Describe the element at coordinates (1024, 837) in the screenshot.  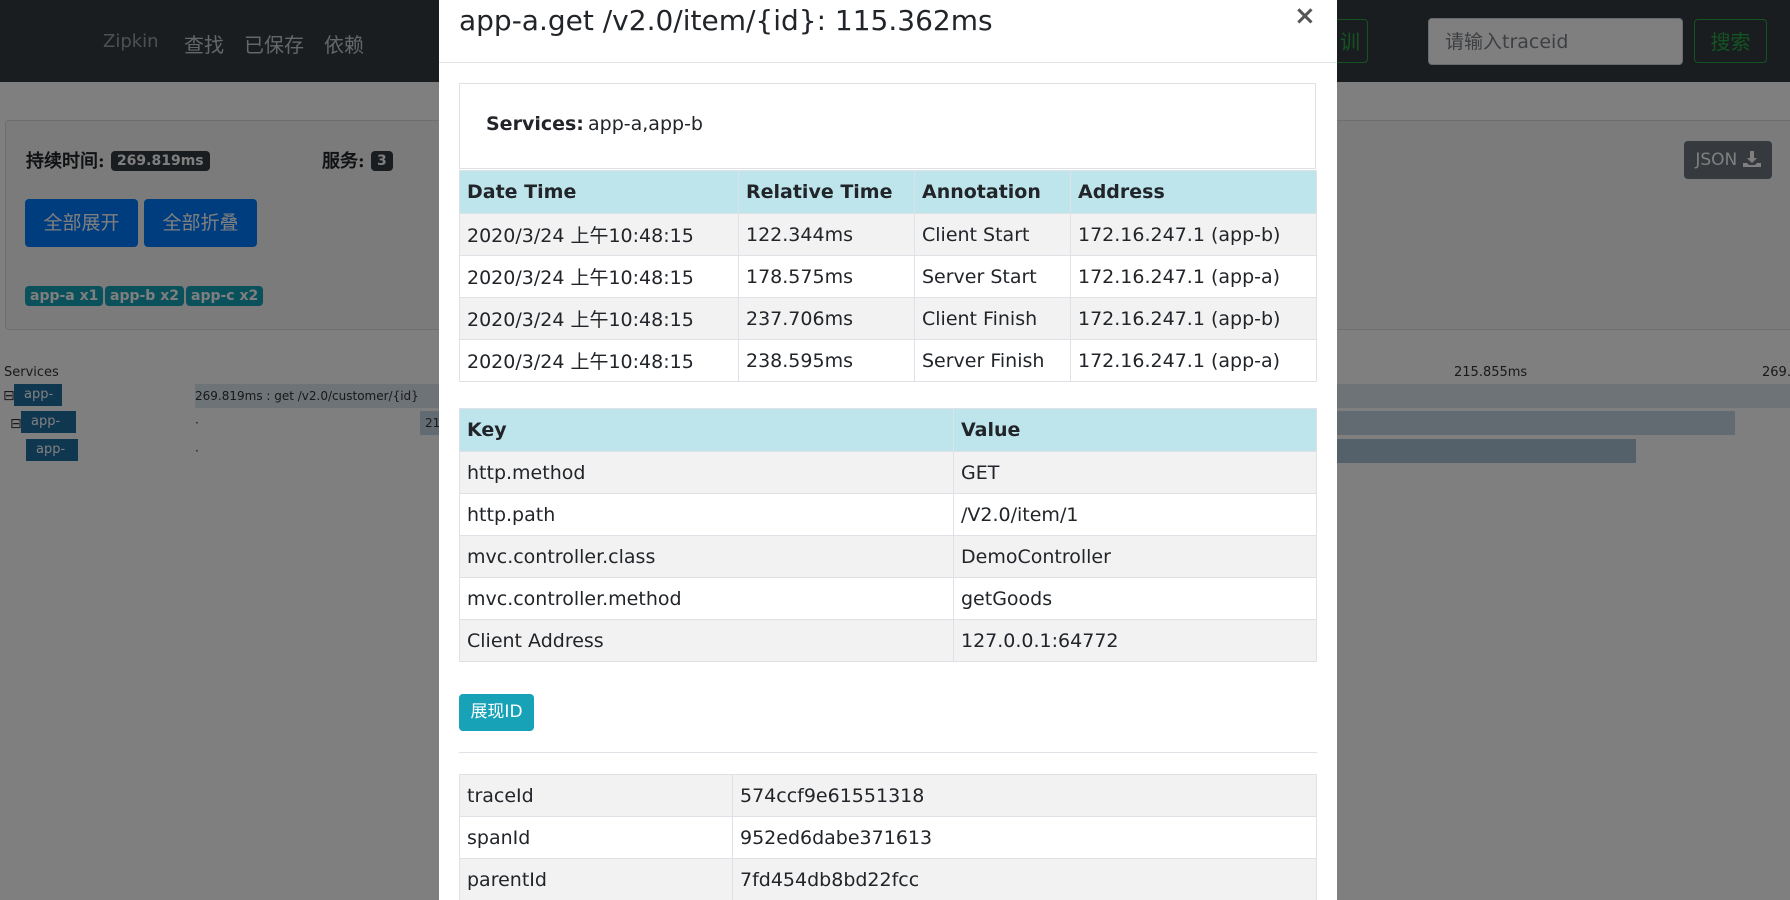
I see `id-value-cell: 952ed6dabe371613` at that location.